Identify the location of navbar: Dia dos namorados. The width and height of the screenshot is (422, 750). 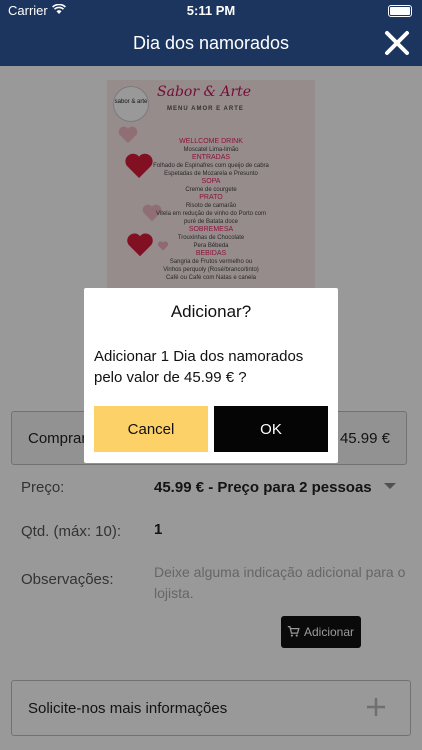
(211, 44).